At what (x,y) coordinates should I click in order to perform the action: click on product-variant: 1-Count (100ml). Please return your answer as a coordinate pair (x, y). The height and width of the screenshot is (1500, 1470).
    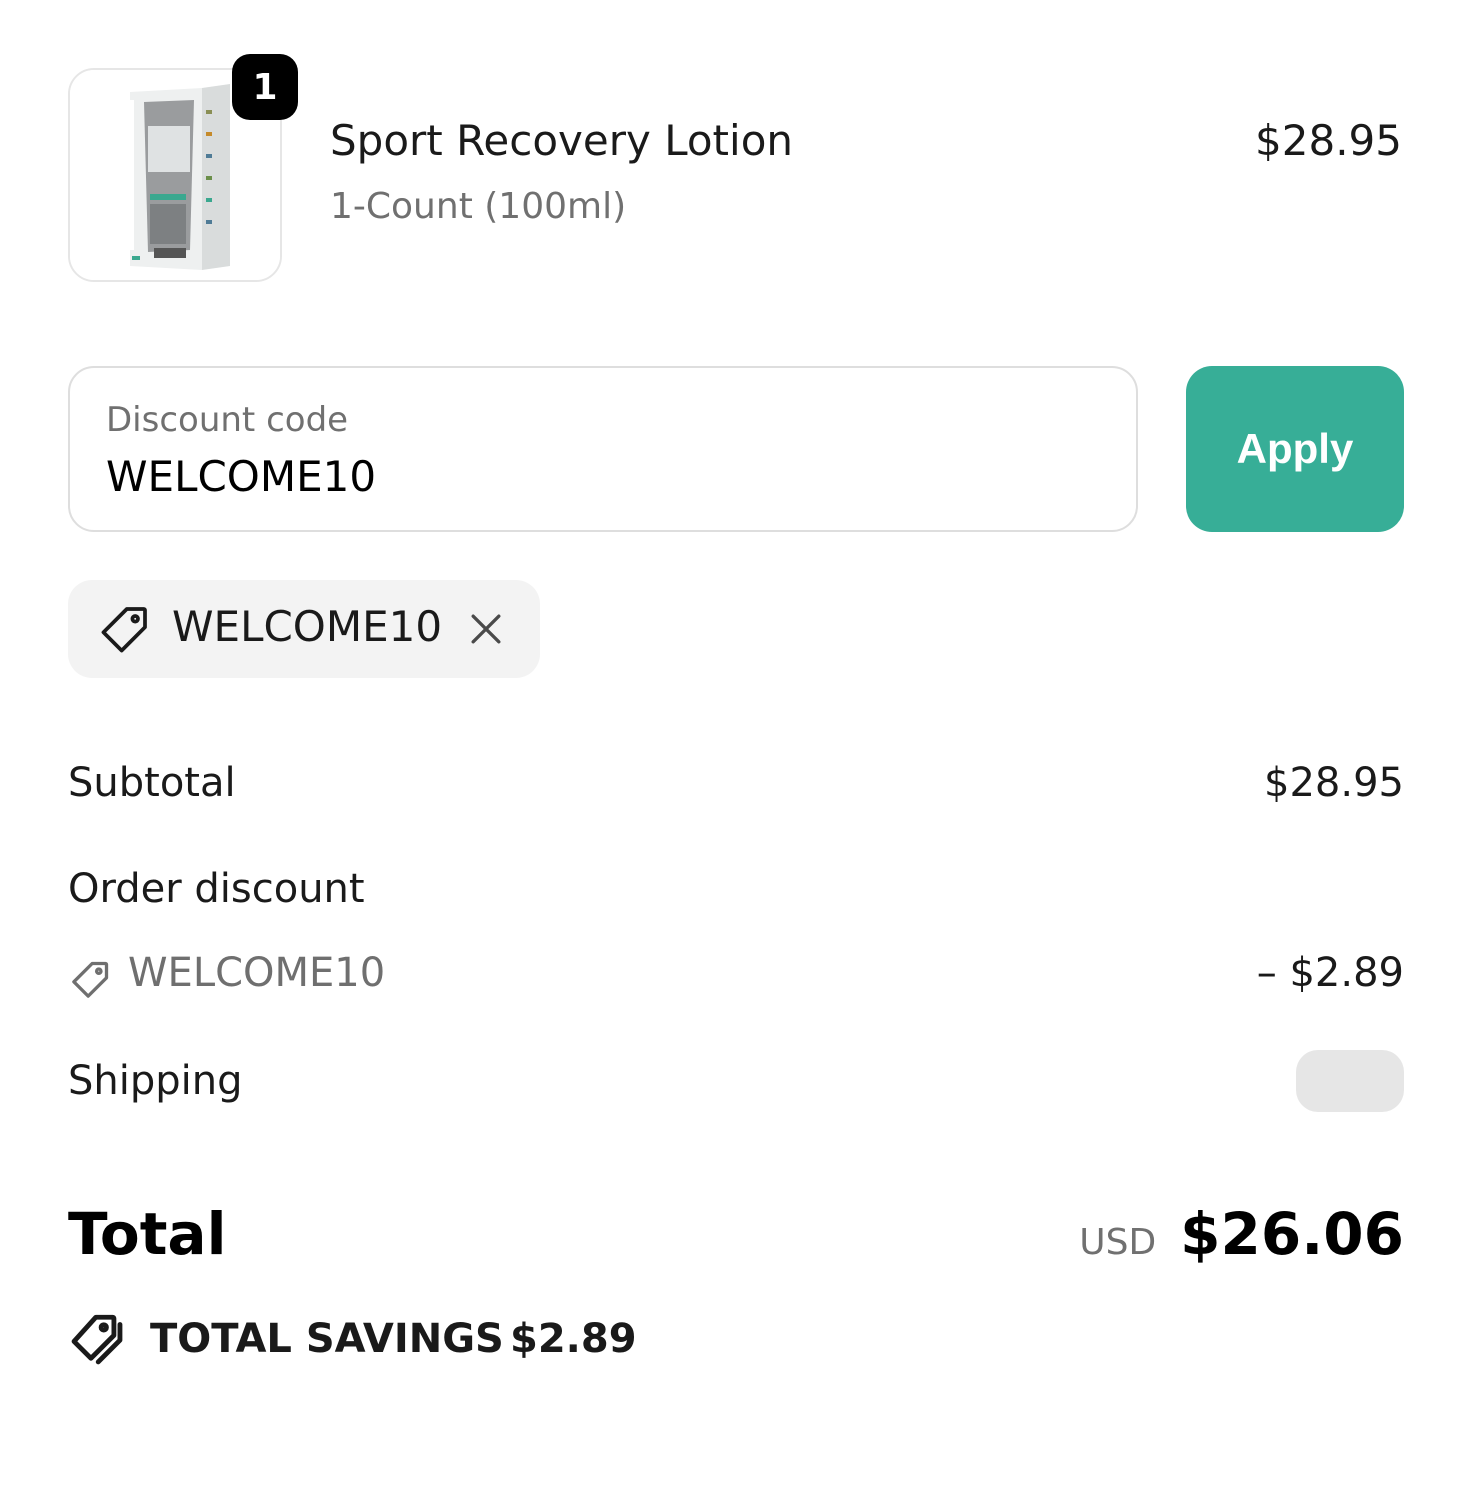
    Looking at the image, I should click on (478, 206).